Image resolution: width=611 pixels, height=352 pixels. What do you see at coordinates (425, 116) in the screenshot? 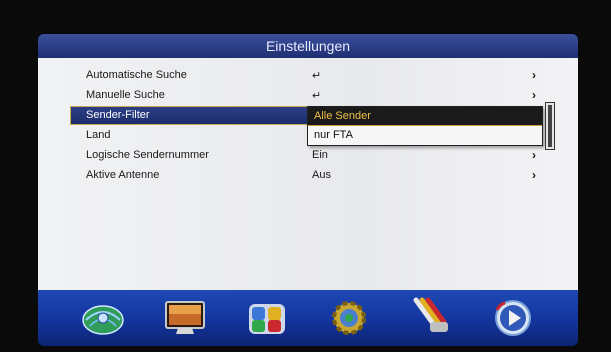
I see `dropdown-option-all-channels: Alle Sender` at bounding box center [425, 116].